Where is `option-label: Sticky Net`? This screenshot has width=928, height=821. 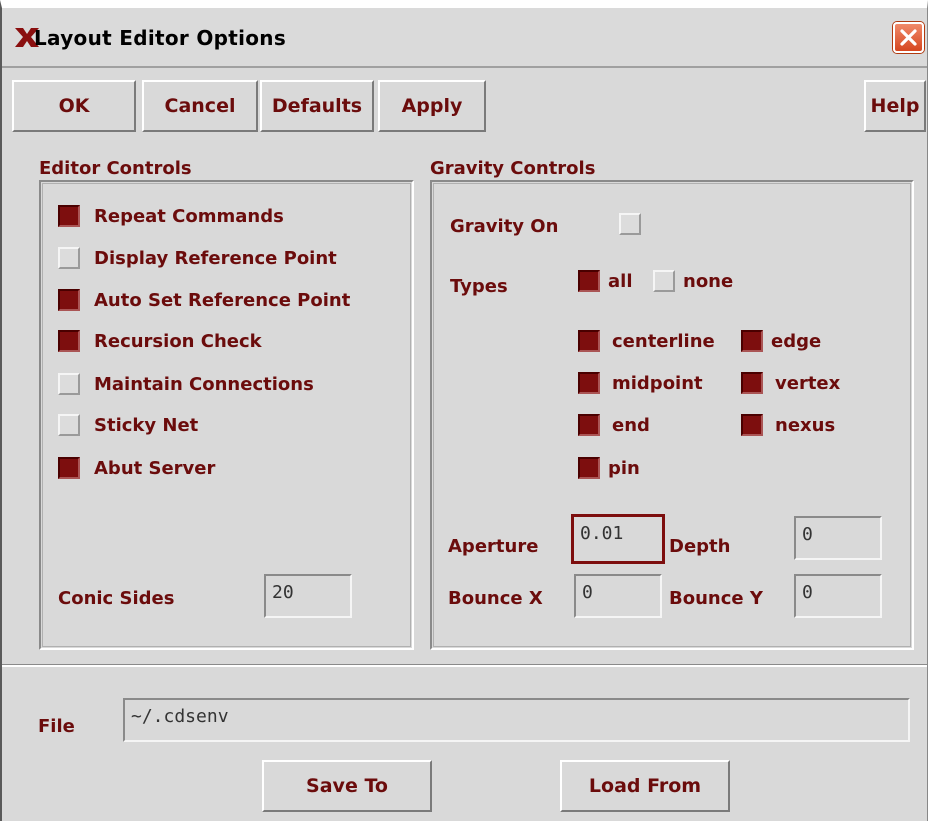 option-label: Sticky Net is located at coordinates (146, 425).